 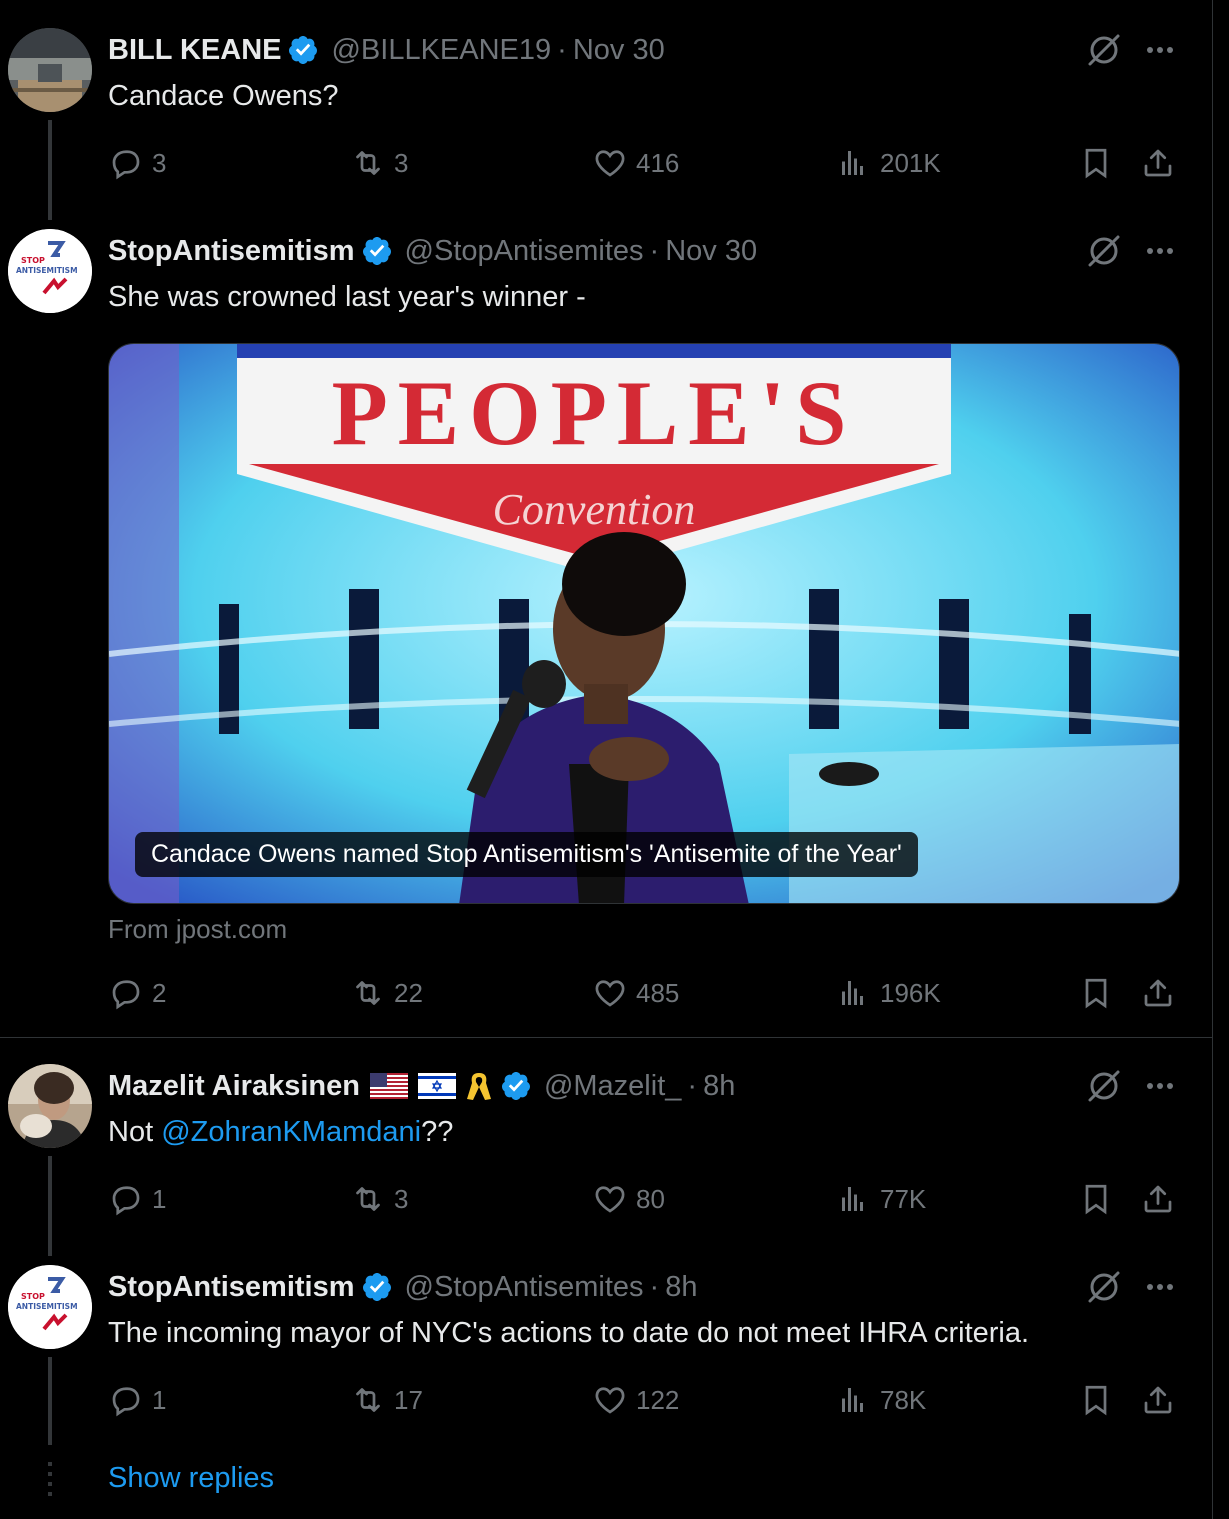 What do you see at coordinates (408, 1399) in the screenshot?
I see `repost-count: 17` at bounding box center [408, 1399].